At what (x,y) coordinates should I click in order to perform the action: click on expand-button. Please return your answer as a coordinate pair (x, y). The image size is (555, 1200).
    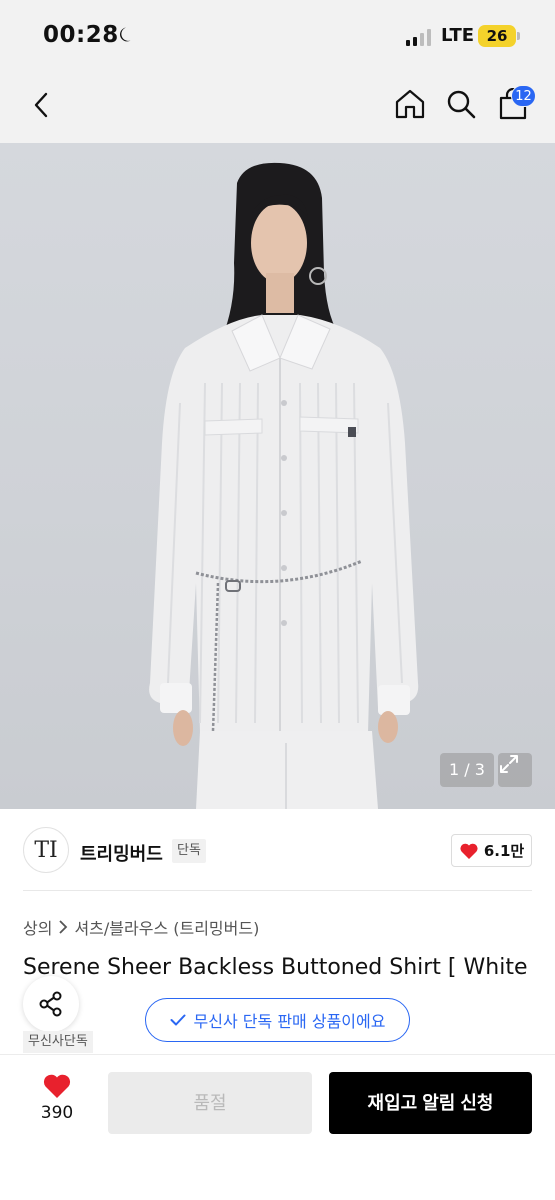
    Looking at the image, I should click on (515, 770).